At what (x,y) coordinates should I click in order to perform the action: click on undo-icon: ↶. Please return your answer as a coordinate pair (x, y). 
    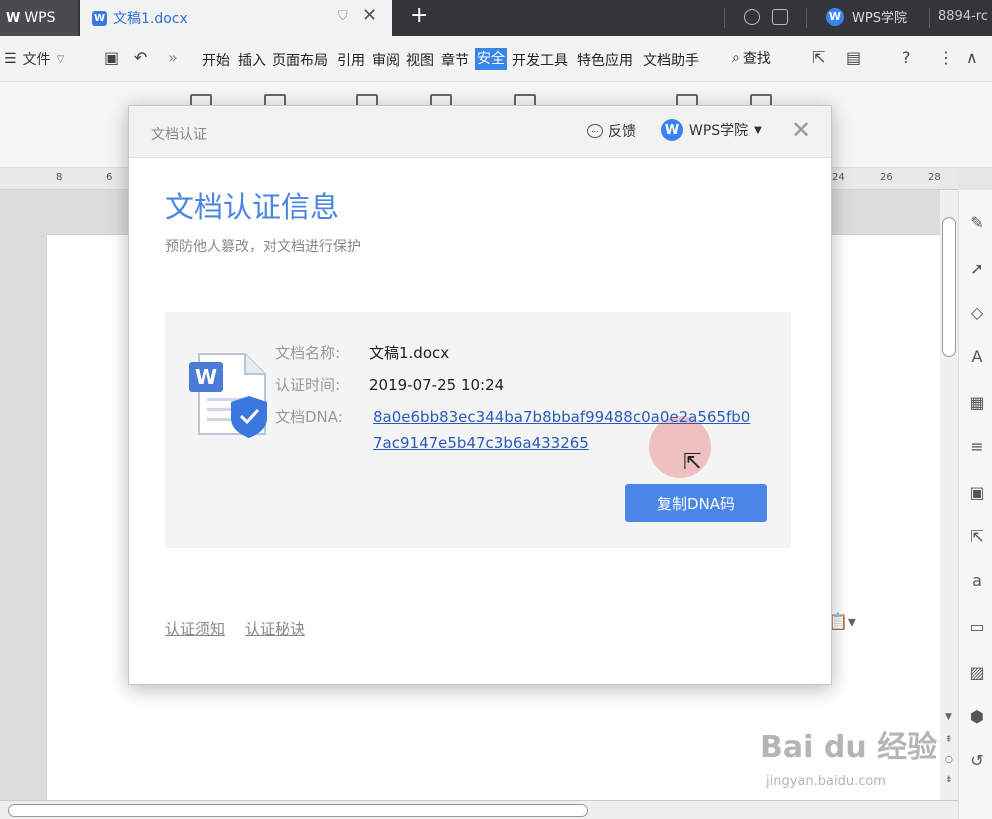
    Looking at the image, I should click on (140, 57).